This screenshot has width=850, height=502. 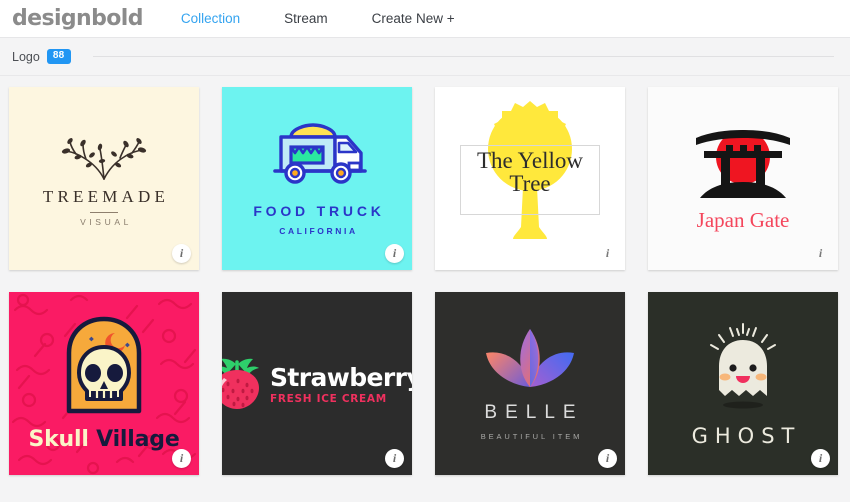 What do you see at coordinates (531, 436) in the screenshot?
I see `card-subtitle: BEAUTIFUL ITEM` at bounding box center [531, 436].